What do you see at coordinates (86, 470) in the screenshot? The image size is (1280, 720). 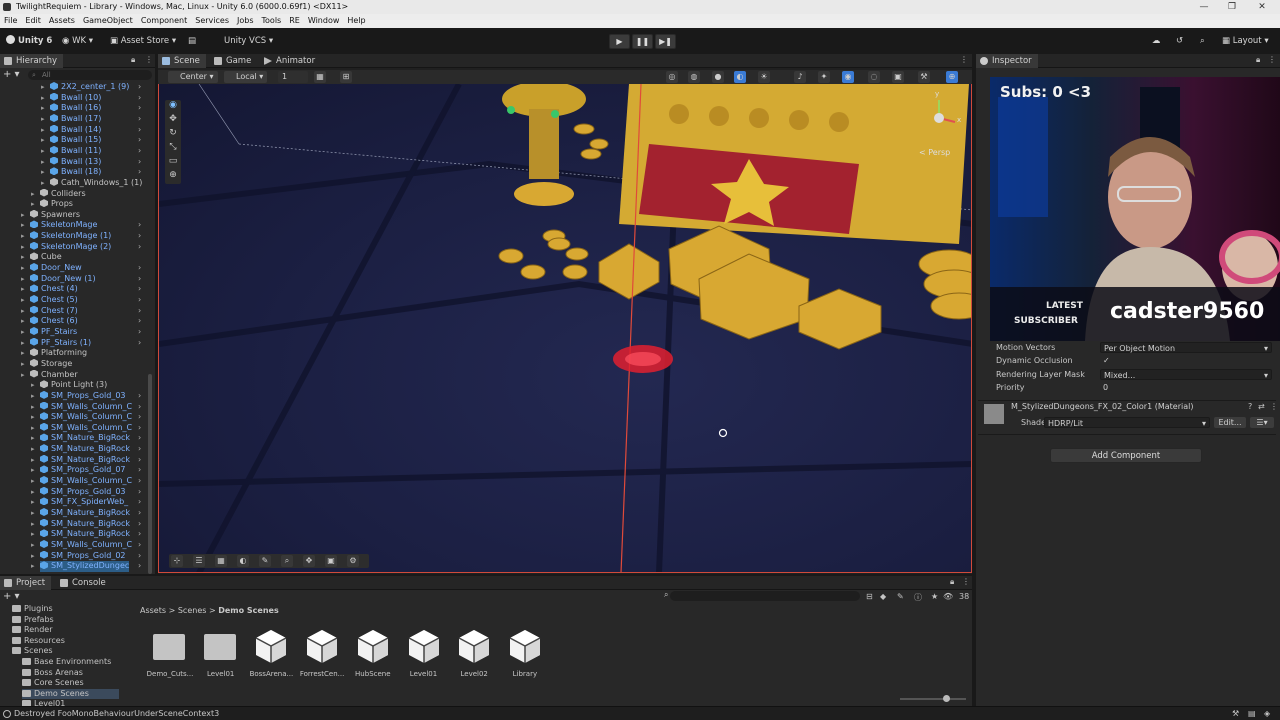 I see `hierarchy-item: ▸ SM_Props_Gold_07 ›` at bounding box center [86, 470].